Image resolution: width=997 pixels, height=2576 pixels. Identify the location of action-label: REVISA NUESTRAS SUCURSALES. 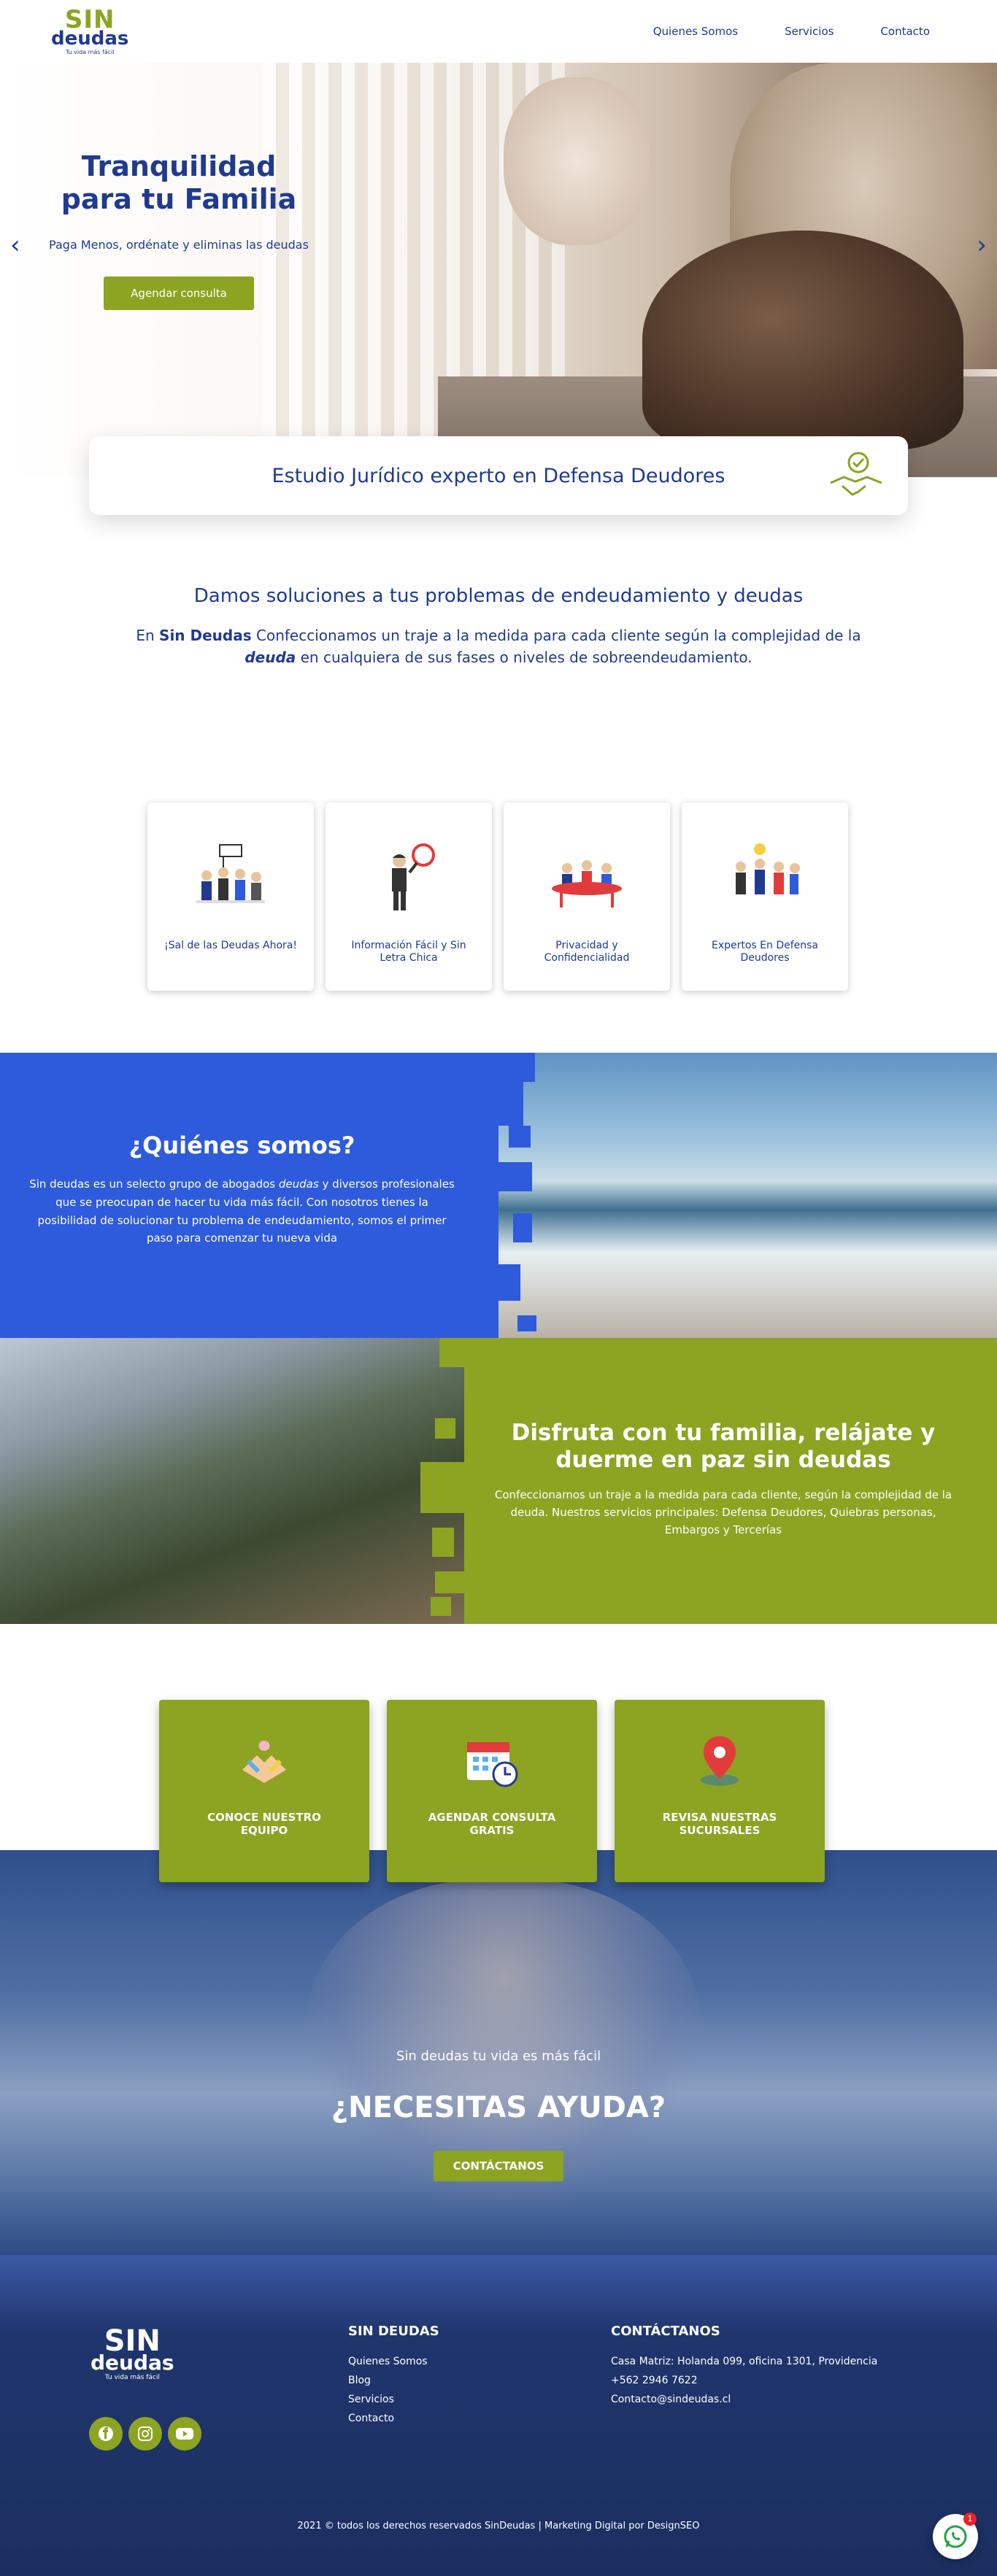
(719, 1824).